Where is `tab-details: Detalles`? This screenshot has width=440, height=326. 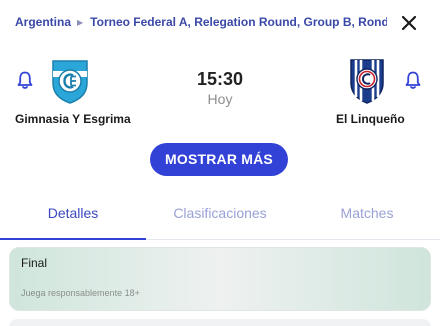
tab-details: Detalles is located at coordinates (73, 218).